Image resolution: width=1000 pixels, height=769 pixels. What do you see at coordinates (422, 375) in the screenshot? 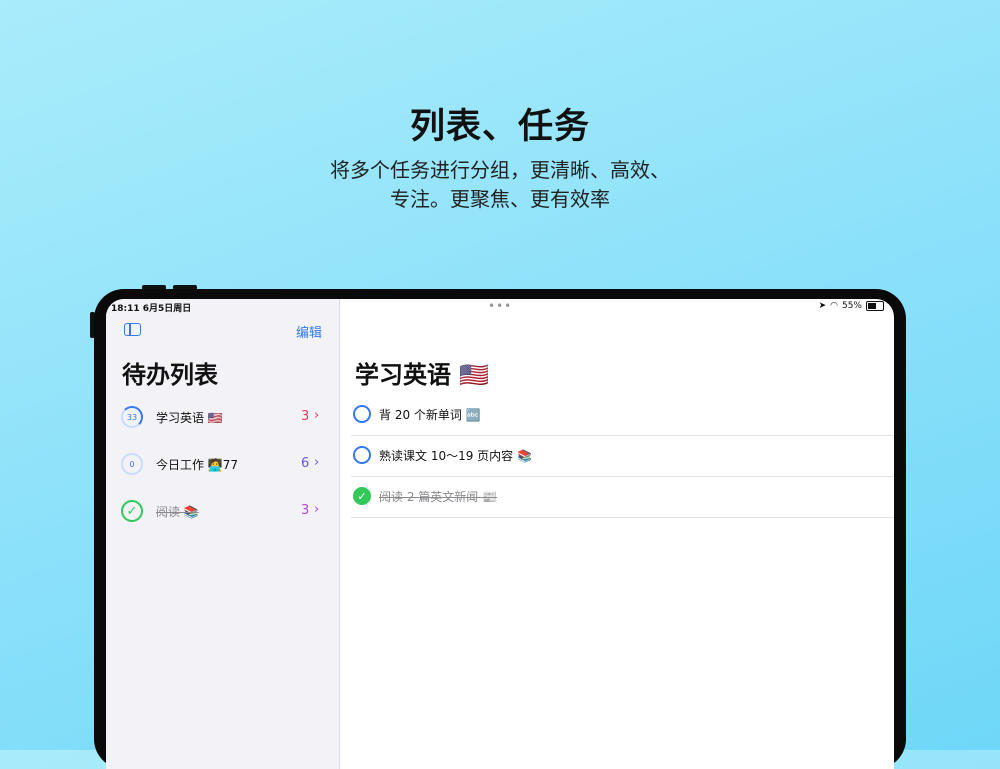
I see `detail-title: 学习英语 🇺🇸` at bounding box center [422, 375].